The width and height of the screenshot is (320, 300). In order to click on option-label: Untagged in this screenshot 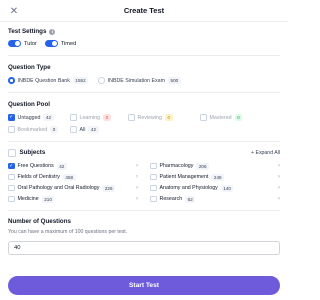, I will do `click(29, 117)`.